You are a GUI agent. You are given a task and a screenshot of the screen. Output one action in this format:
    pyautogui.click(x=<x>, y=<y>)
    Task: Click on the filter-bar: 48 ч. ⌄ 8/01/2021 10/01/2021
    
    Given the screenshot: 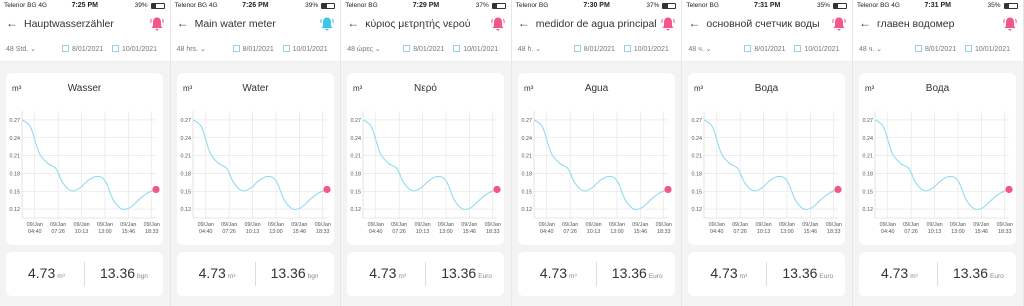 What is the action you would take?
    pyautogui.click(x=767, y=49)
    